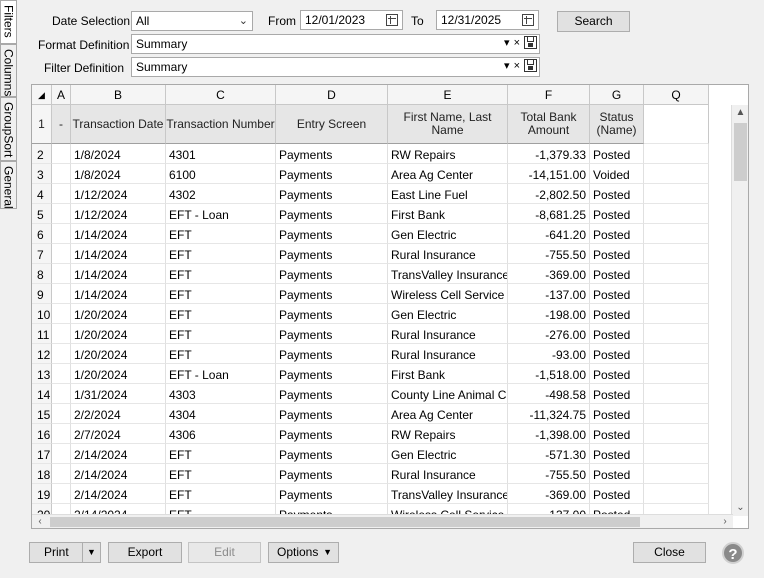 The image size is (764, 578). What do you see at coordinates (221, 194) in the screenshot?
I see `cell-transaction-number: 4302` at bounding box center [221, 194].